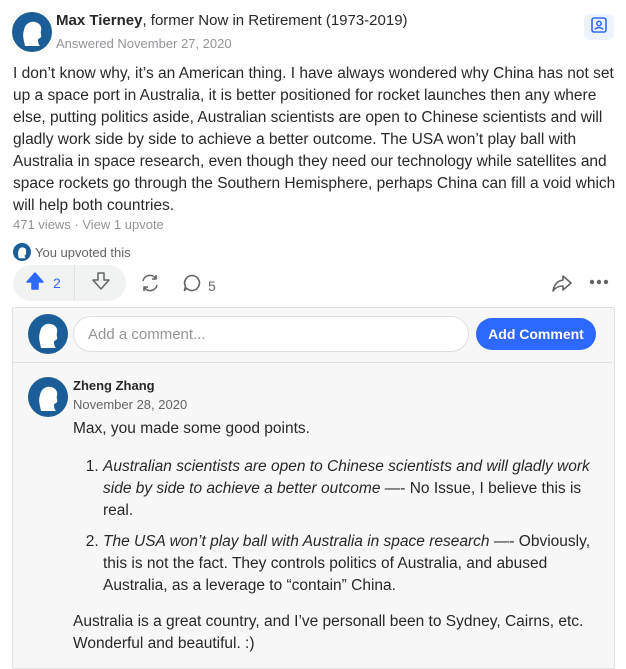  I want to click on share-arrow-icon, so click(562, 285).